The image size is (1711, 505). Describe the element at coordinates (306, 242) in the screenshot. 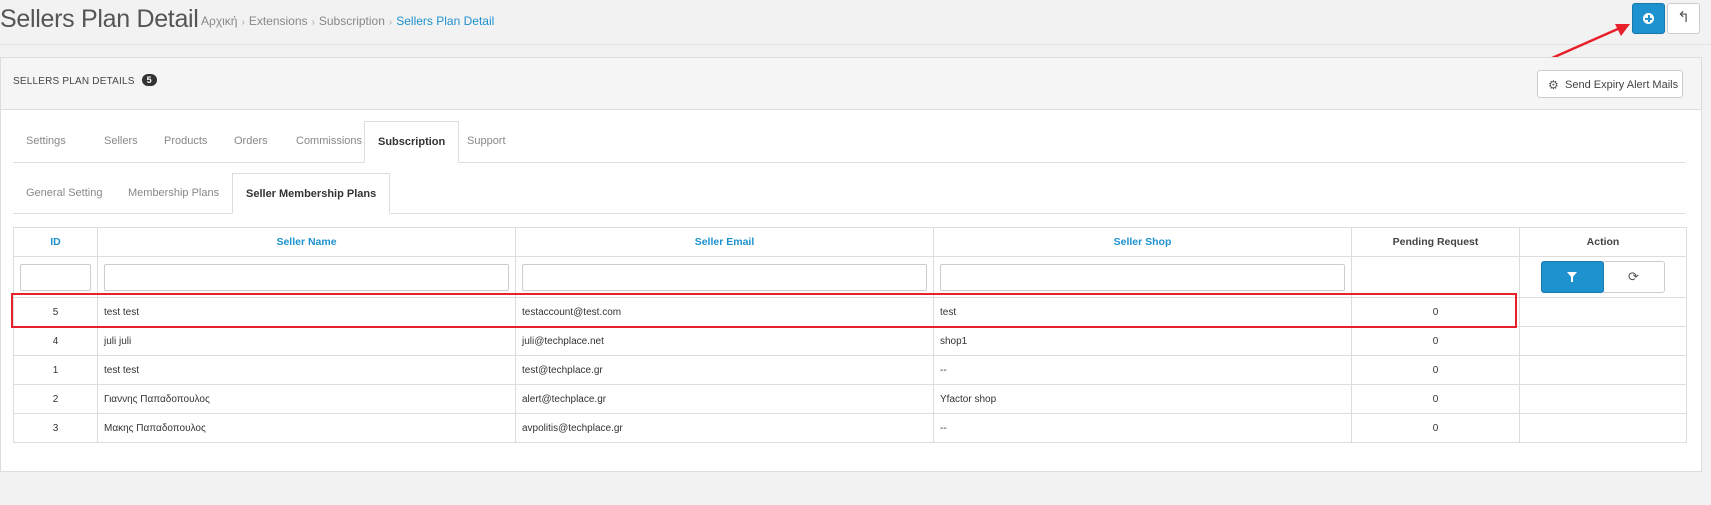

I see `column-header-seller-name: Seller Name` at that location.